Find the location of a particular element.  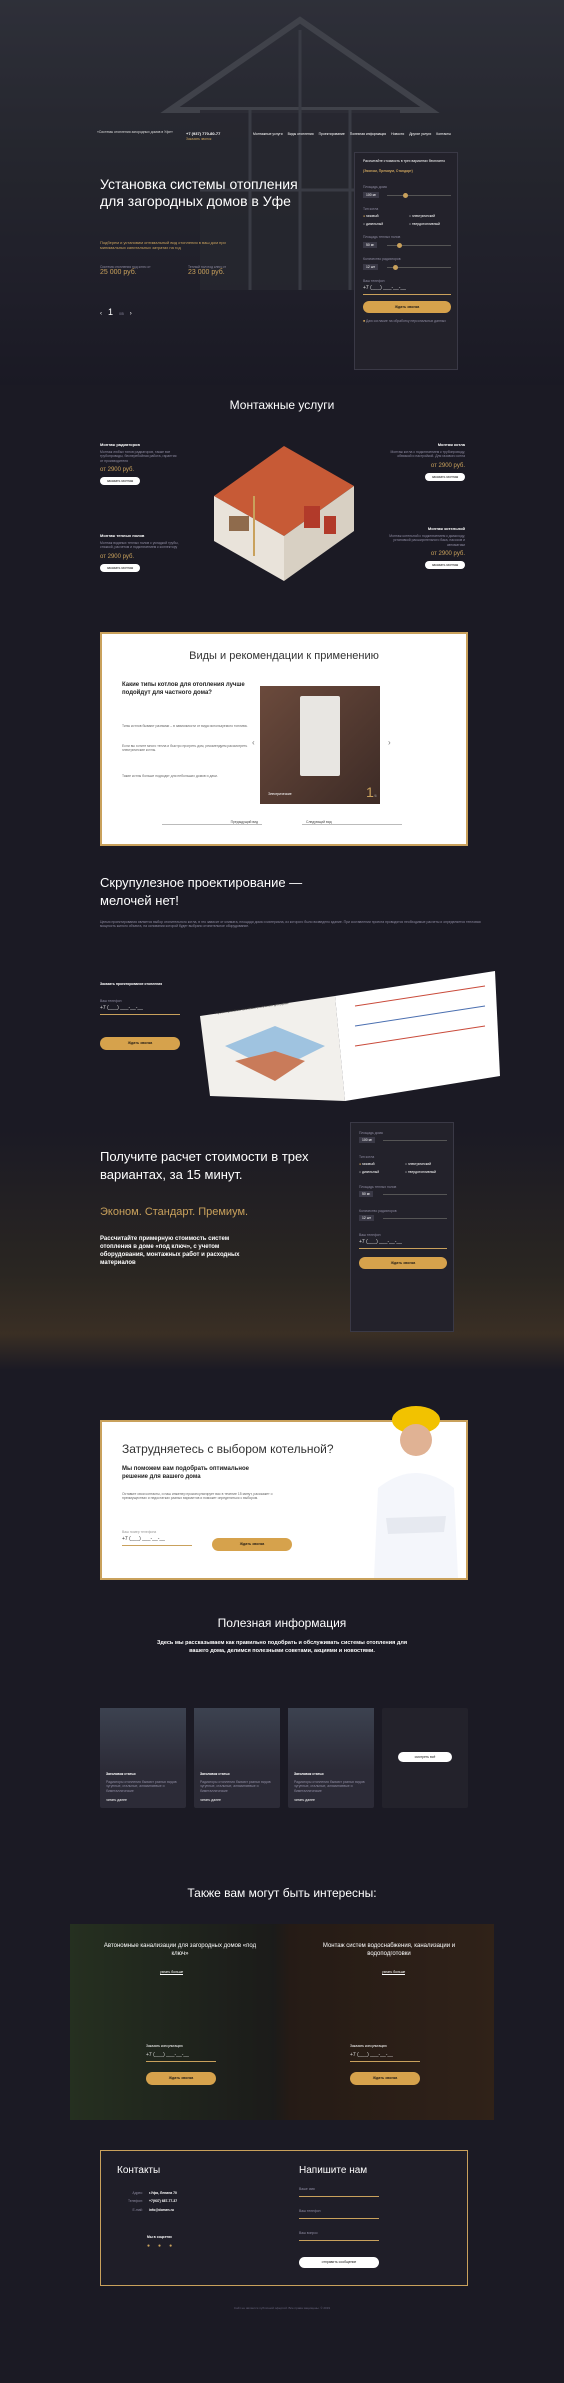

send-message-button: отправить сообщение is located at coordinates (339, 2262).